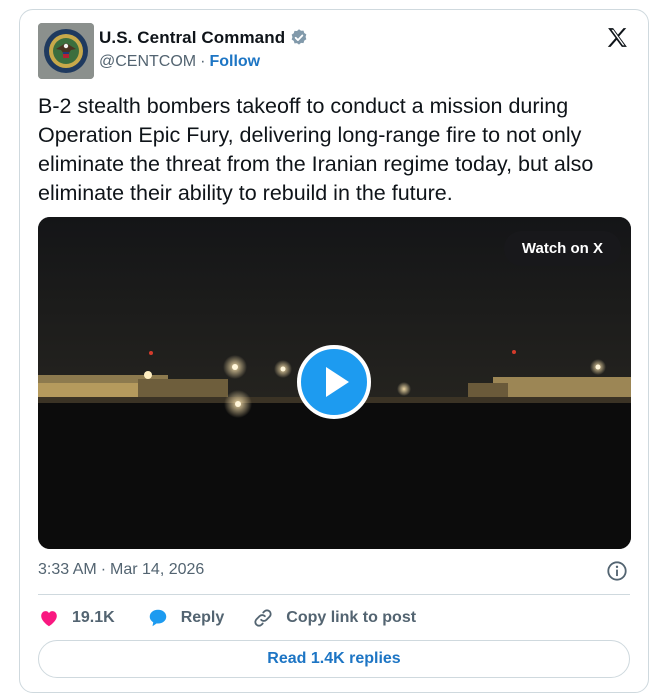  Describe the element at coordinates (49, 619) in the screenshot. I see `heart-icon` at that location.